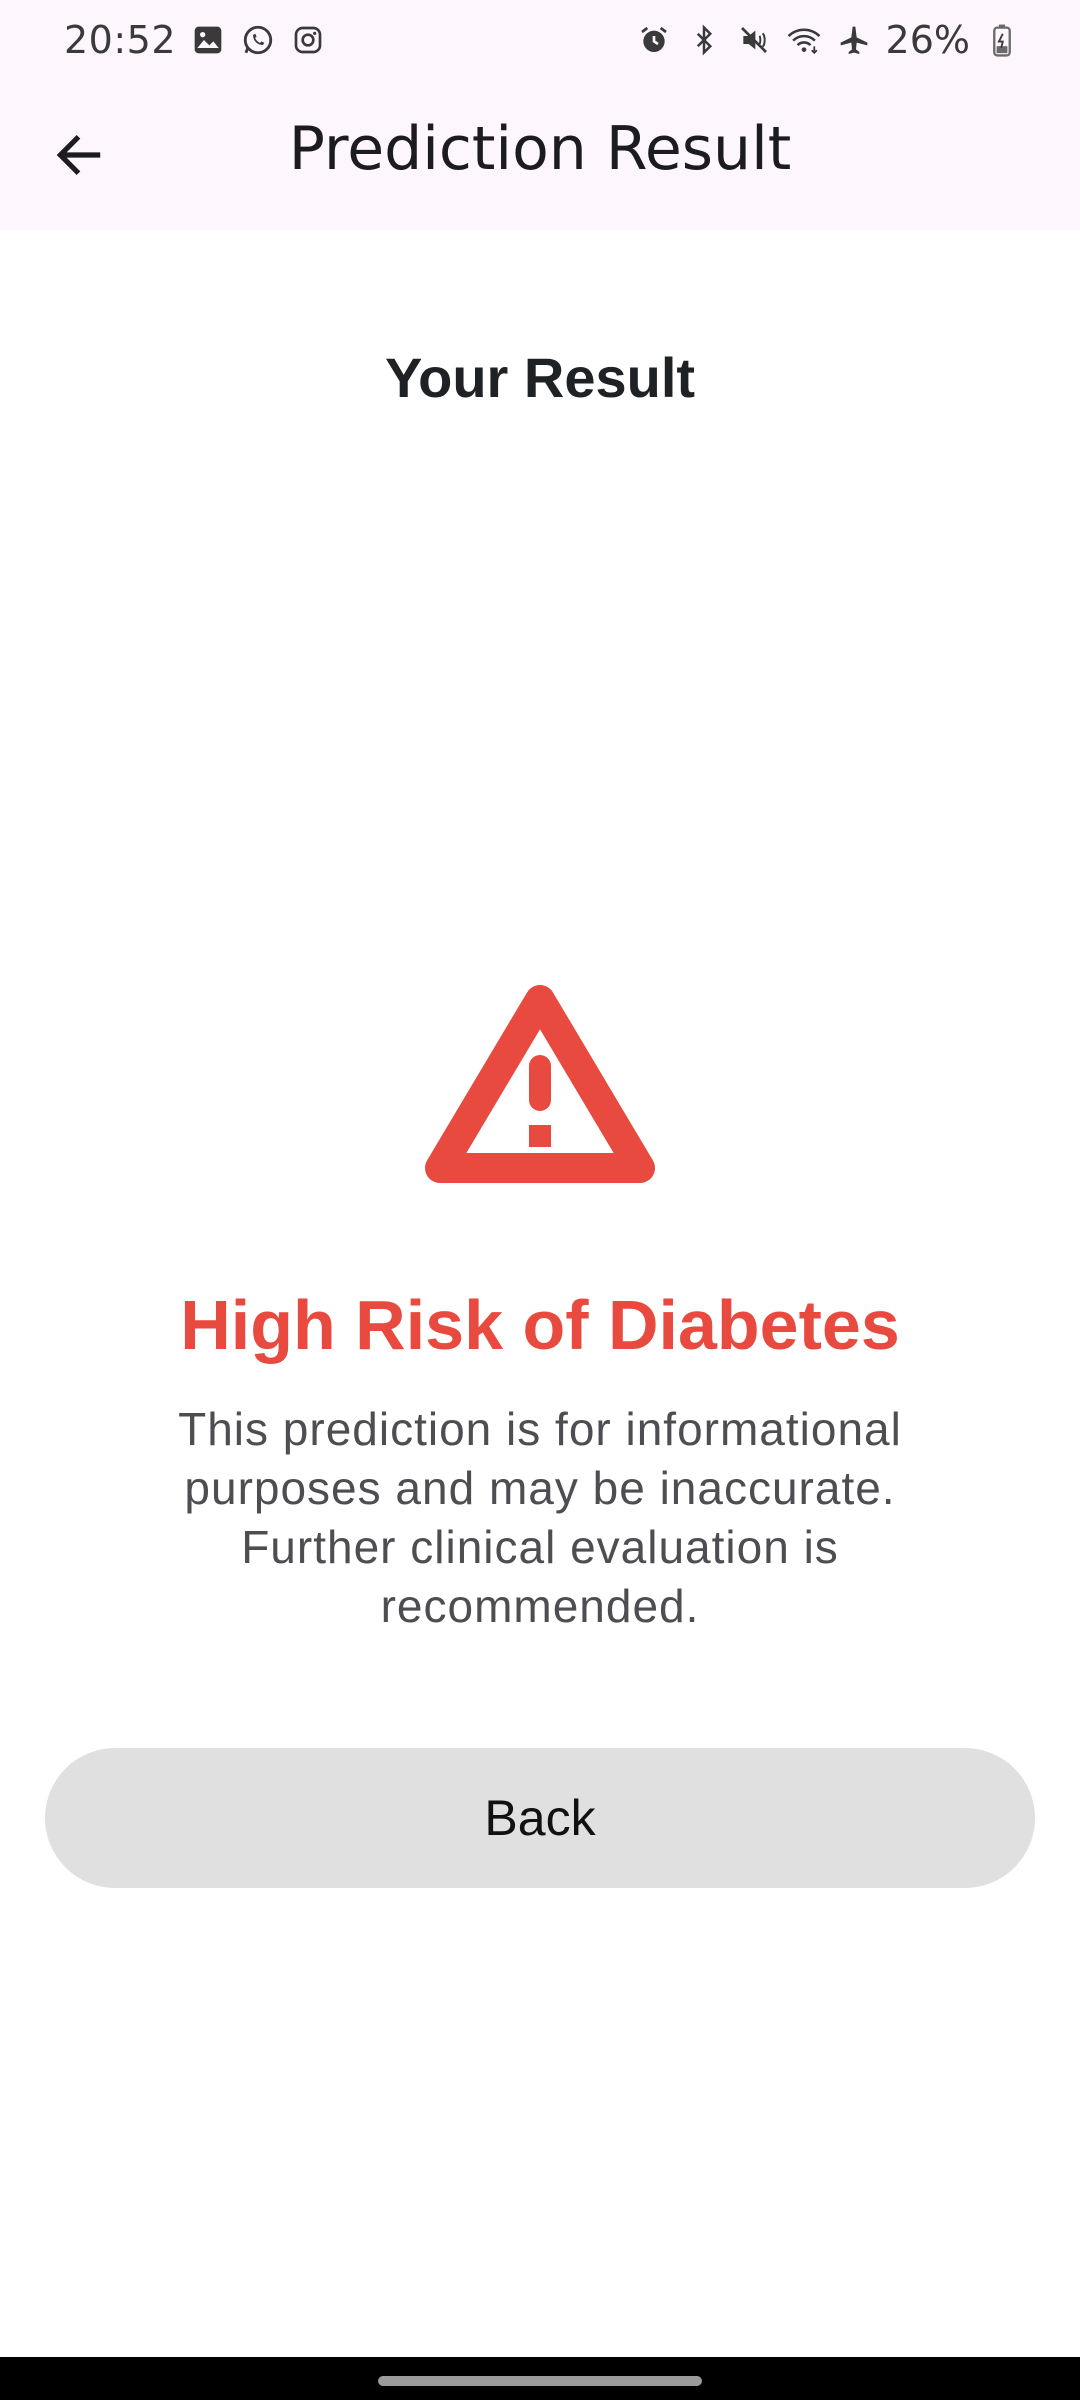 This screenshot has height=2400, width=1080. What do you see at coordinates (540, 377) in the screenshot?
I see `result-heading: Your Result` at bounding box center [540, 377].